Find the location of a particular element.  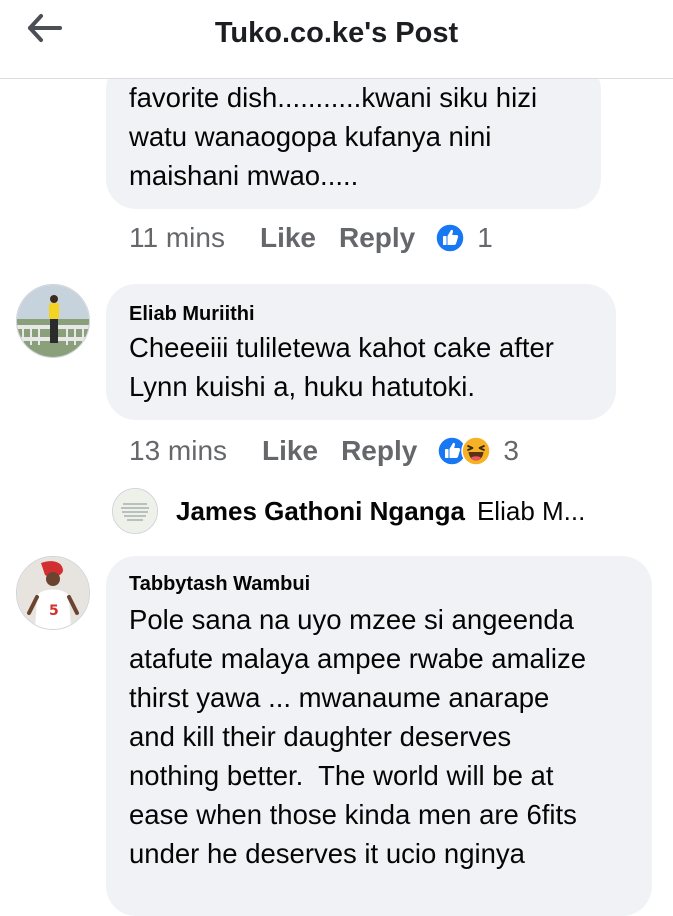

top-bar: Tuko.co.ke's Post is located at coordinates (336, 39).